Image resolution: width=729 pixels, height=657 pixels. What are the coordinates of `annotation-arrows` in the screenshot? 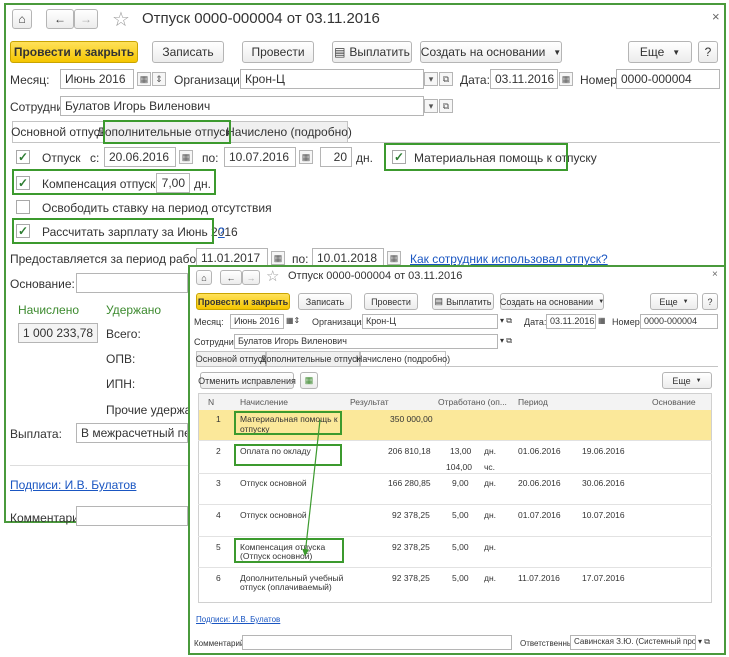 It's located at (311, 488).